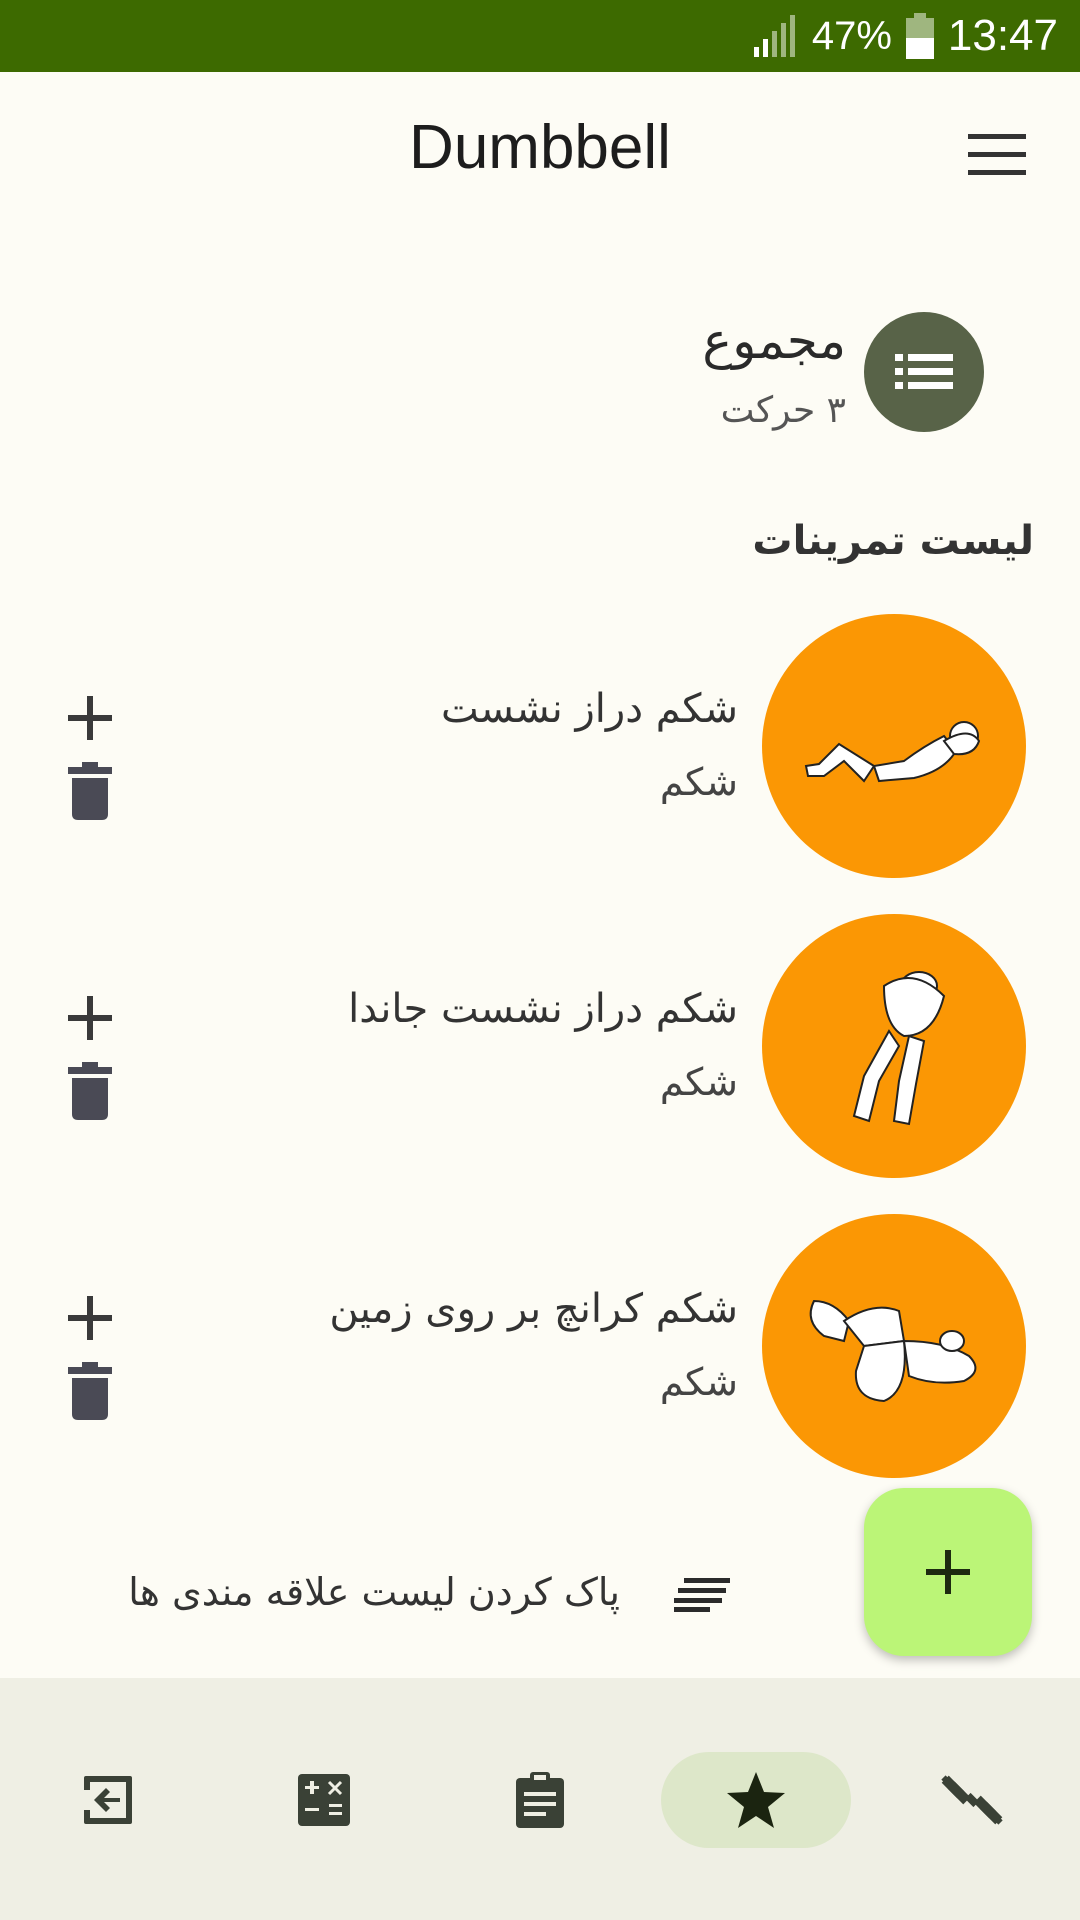  Describe the element at coordinates (919, 36) in the screenshot. I see `battery-icon` at that location.